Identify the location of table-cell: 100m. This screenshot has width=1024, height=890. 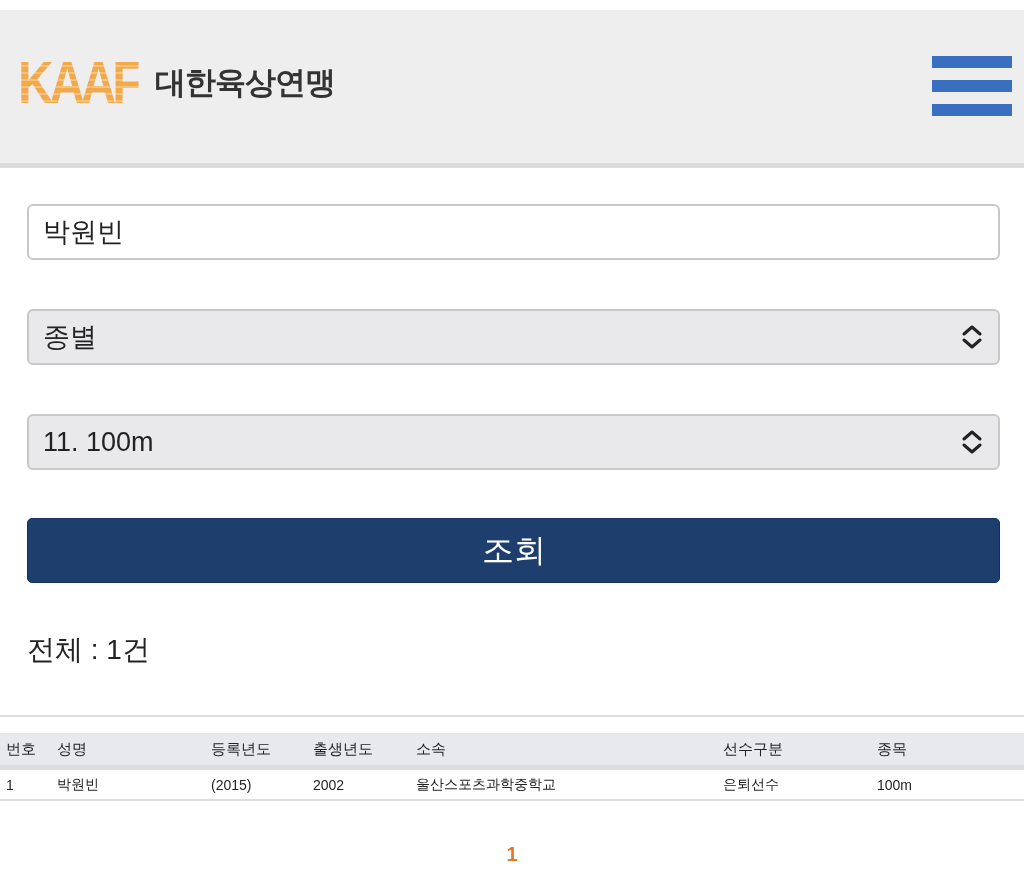
(895, 784).